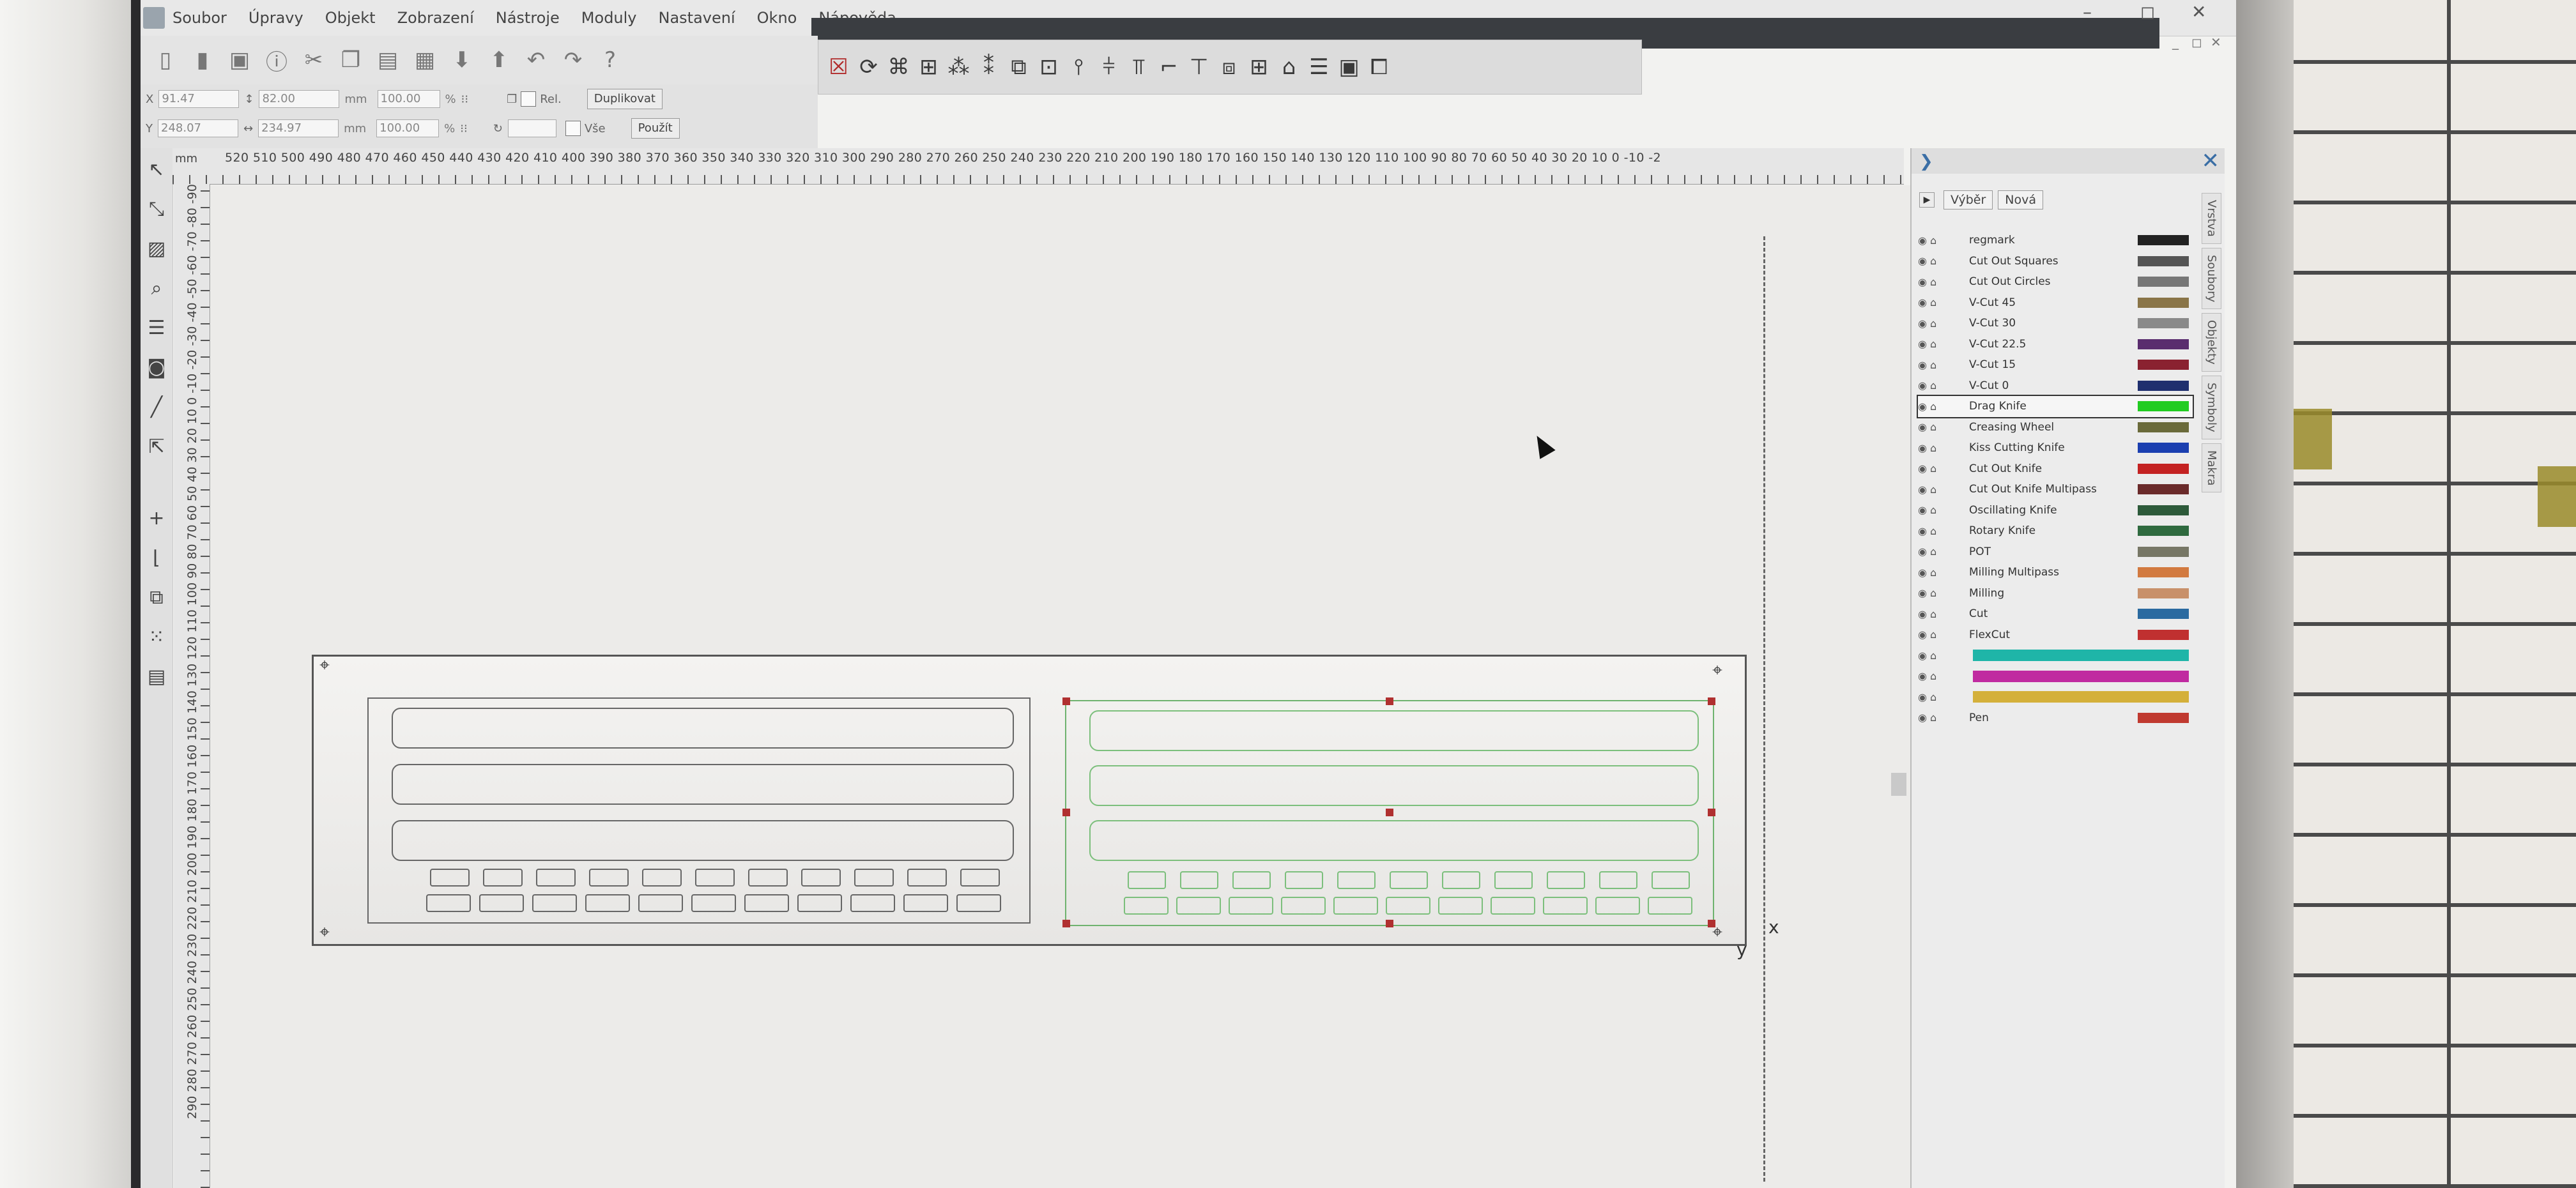  Describe the element at coordinates (462, 60) in the screenshot. I see `import-icon: ⬇` at that location.